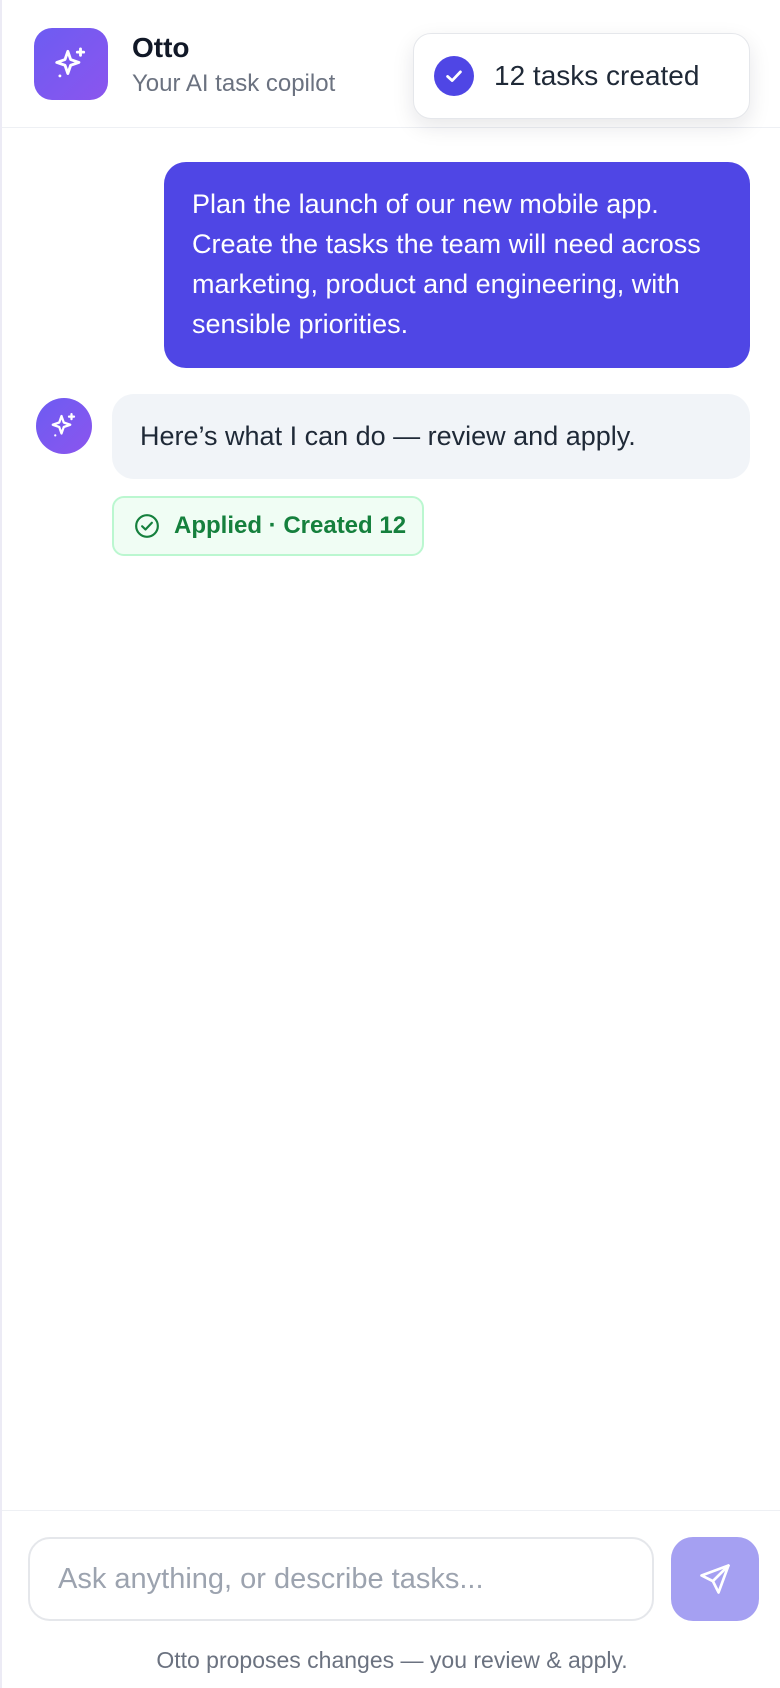 The height and width of the screenshot is (1688, 780). What do you see at coordinates (341, 1579) in the screenshot?
I see `message-input` at bounding box center [341, 1579].